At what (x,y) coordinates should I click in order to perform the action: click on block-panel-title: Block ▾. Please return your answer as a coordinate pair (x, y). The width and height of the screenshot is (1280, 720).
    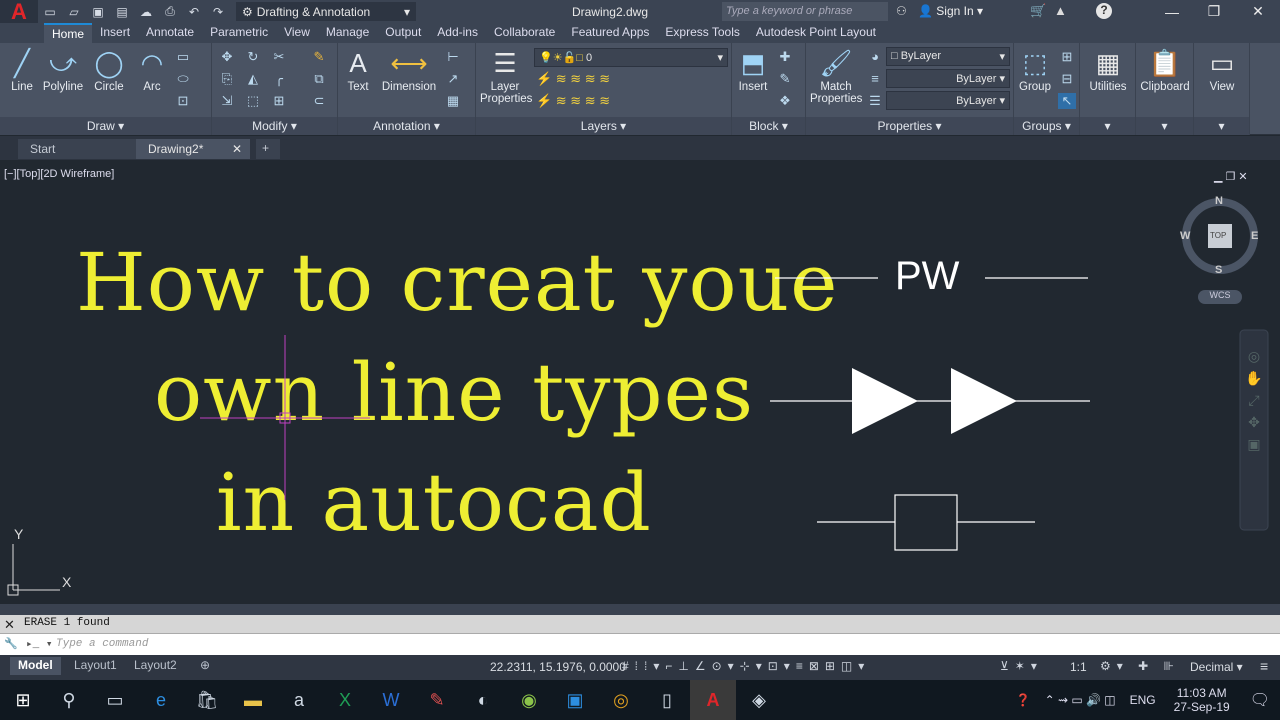
    Looking at the image, I should click on (768, 126).